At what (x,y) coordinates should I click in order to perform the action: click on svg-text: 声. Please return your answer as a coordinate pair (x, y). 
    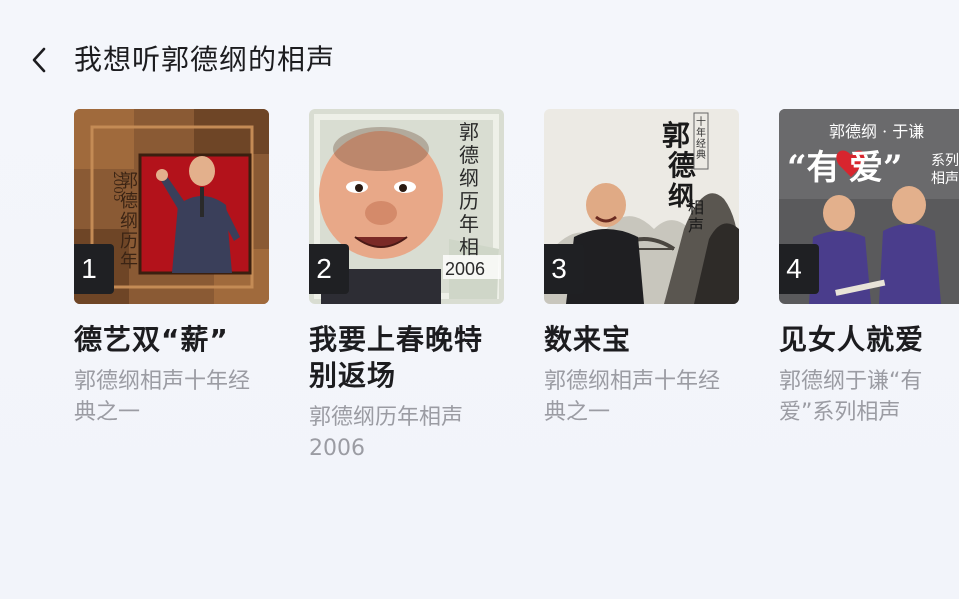
    Looking at the image, I should click on (696, 225).